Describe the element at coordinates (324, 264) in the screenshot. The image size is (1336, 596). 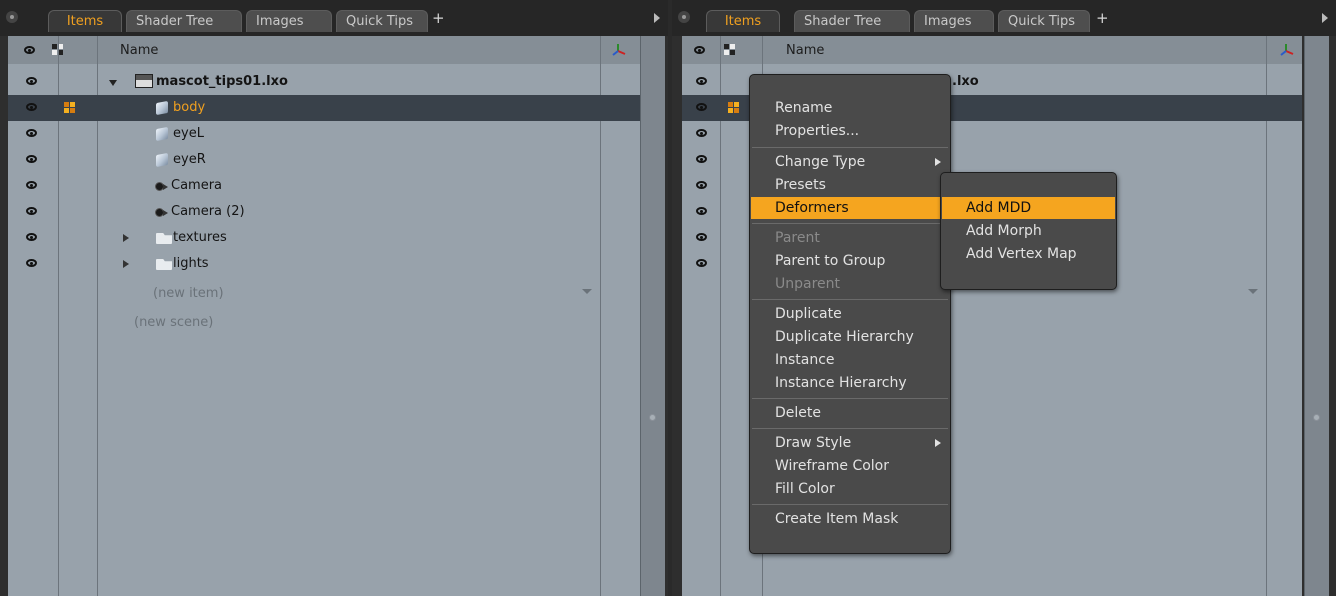
I see `list-item-lights: lights` at that location.